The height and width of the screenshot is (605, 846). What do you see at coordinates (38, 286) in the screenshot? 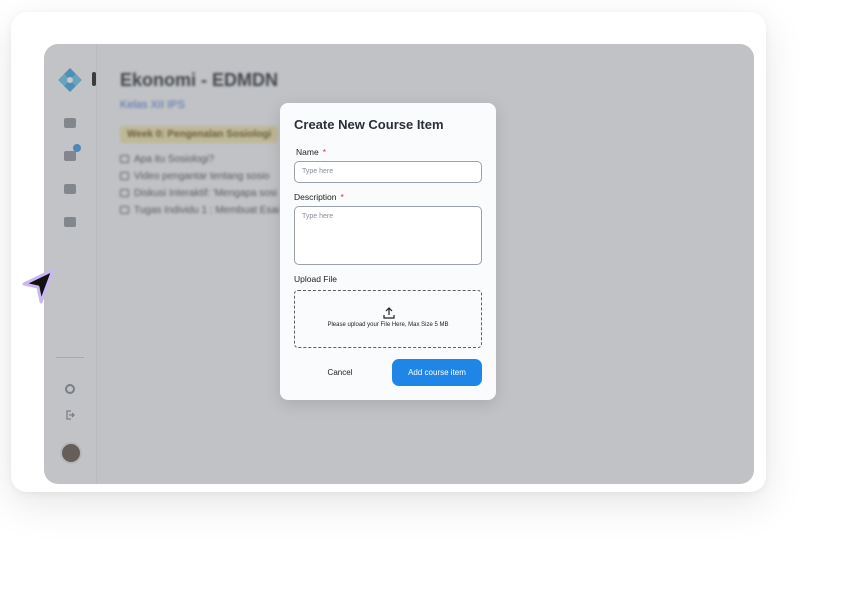
I see `cursor-icon` at bounding box center [38, 286].